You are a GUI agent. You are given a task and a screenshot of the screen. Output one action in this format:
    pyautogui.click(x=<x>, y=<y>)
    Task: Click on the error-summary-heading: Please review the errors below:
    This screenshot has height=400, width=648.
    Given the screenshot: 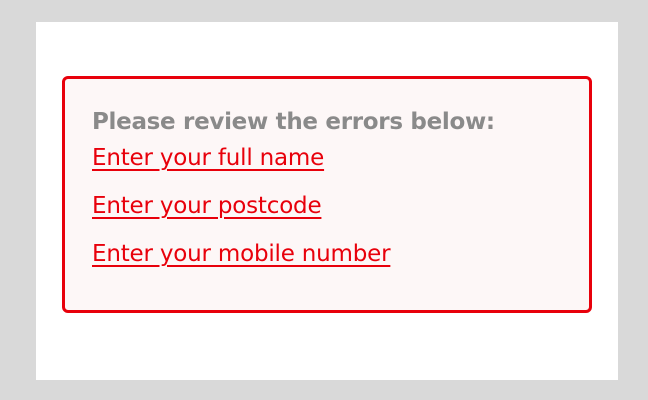 What is the action you would take?
    pyautogui.click(x=293, y=122)
    